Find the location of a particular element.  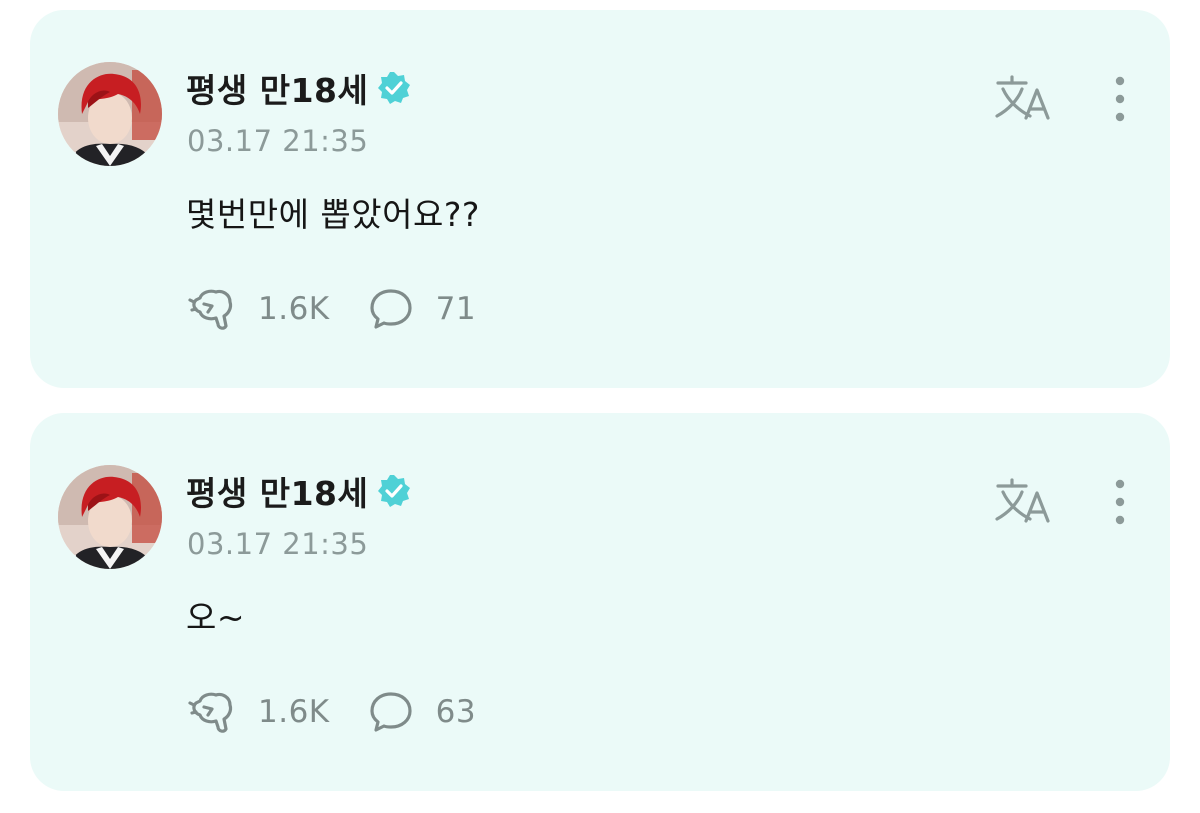

post-text: 오~ is located at coordinates (216, 617).